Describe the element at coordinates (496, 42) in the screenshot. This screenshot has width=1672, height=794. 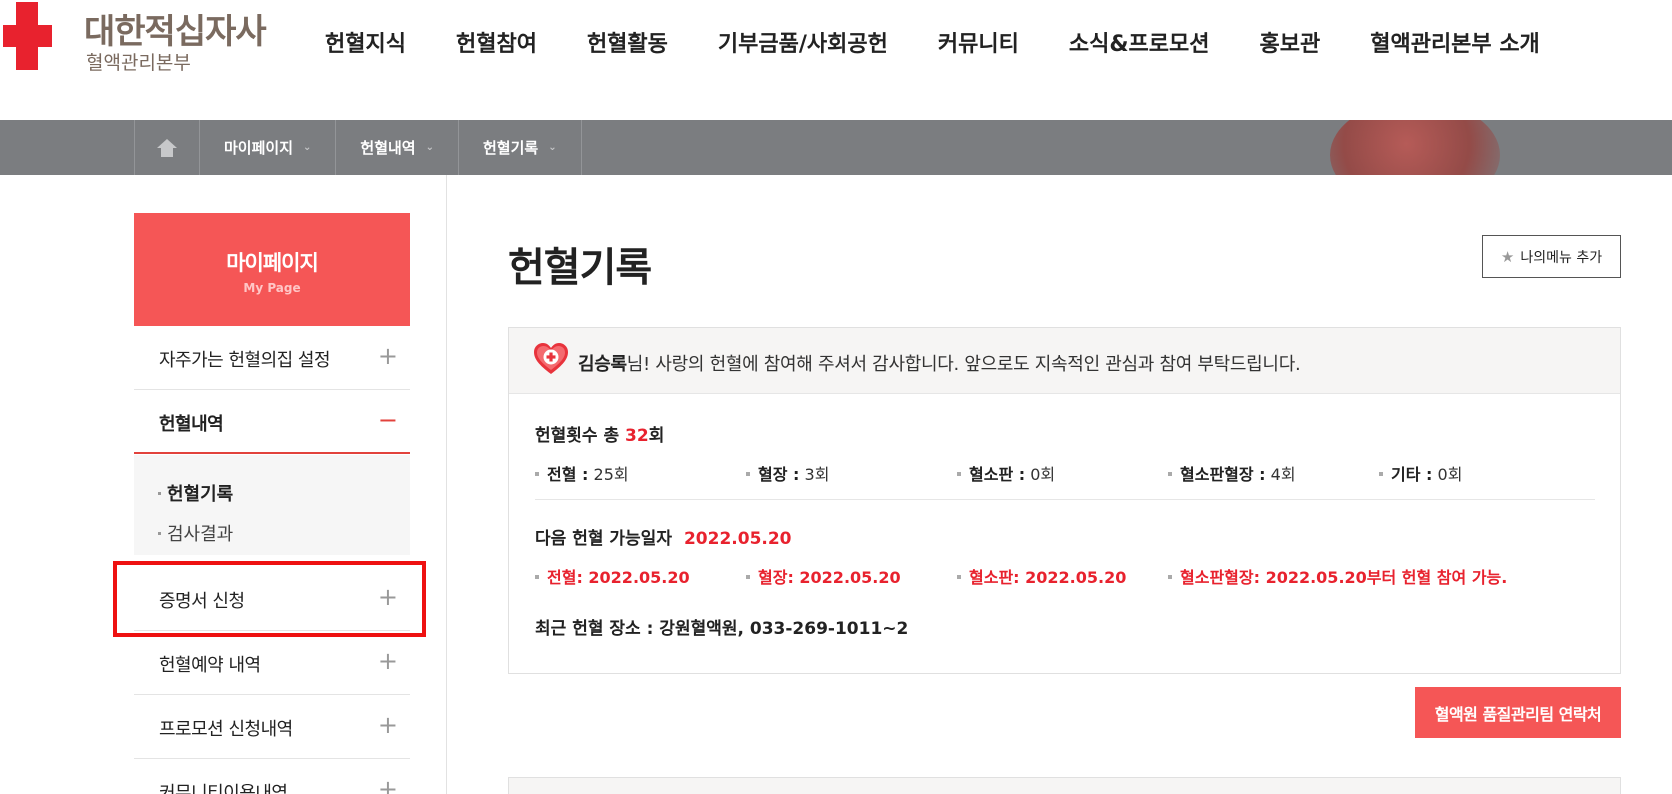
I see `nav-item-participate: 헌혈참여` at that location.